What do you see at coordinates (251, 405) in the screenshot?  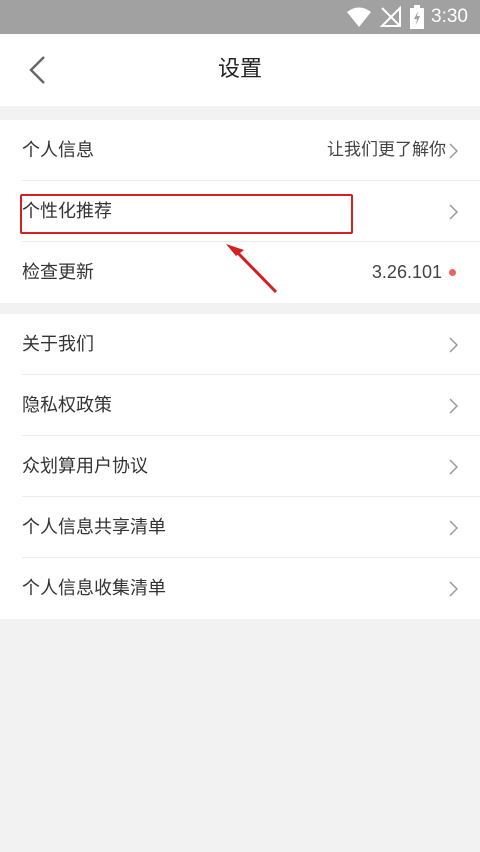 I see `row-privacy-policy: 隐私权政策` at bounding box center [251, 405].